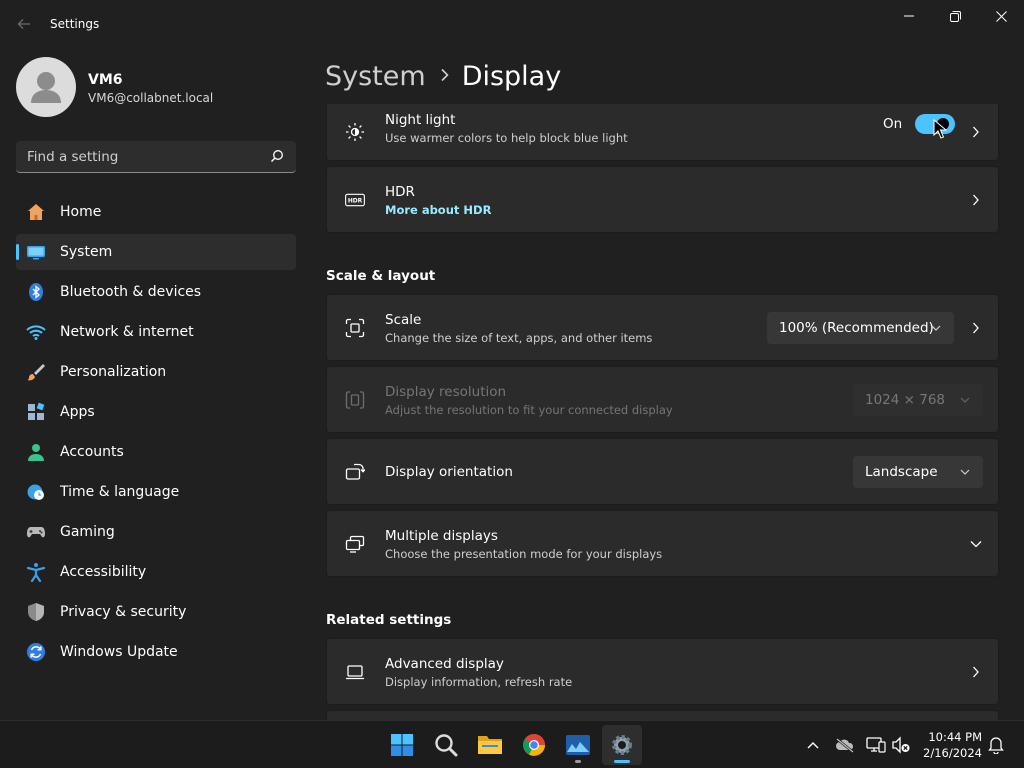 The image size is (1024, 768). What do you see at coordinates (156, 372) in the screenshot?
I see `sidebar-item-personalization: Personalization` at bounding box center [156, 372].